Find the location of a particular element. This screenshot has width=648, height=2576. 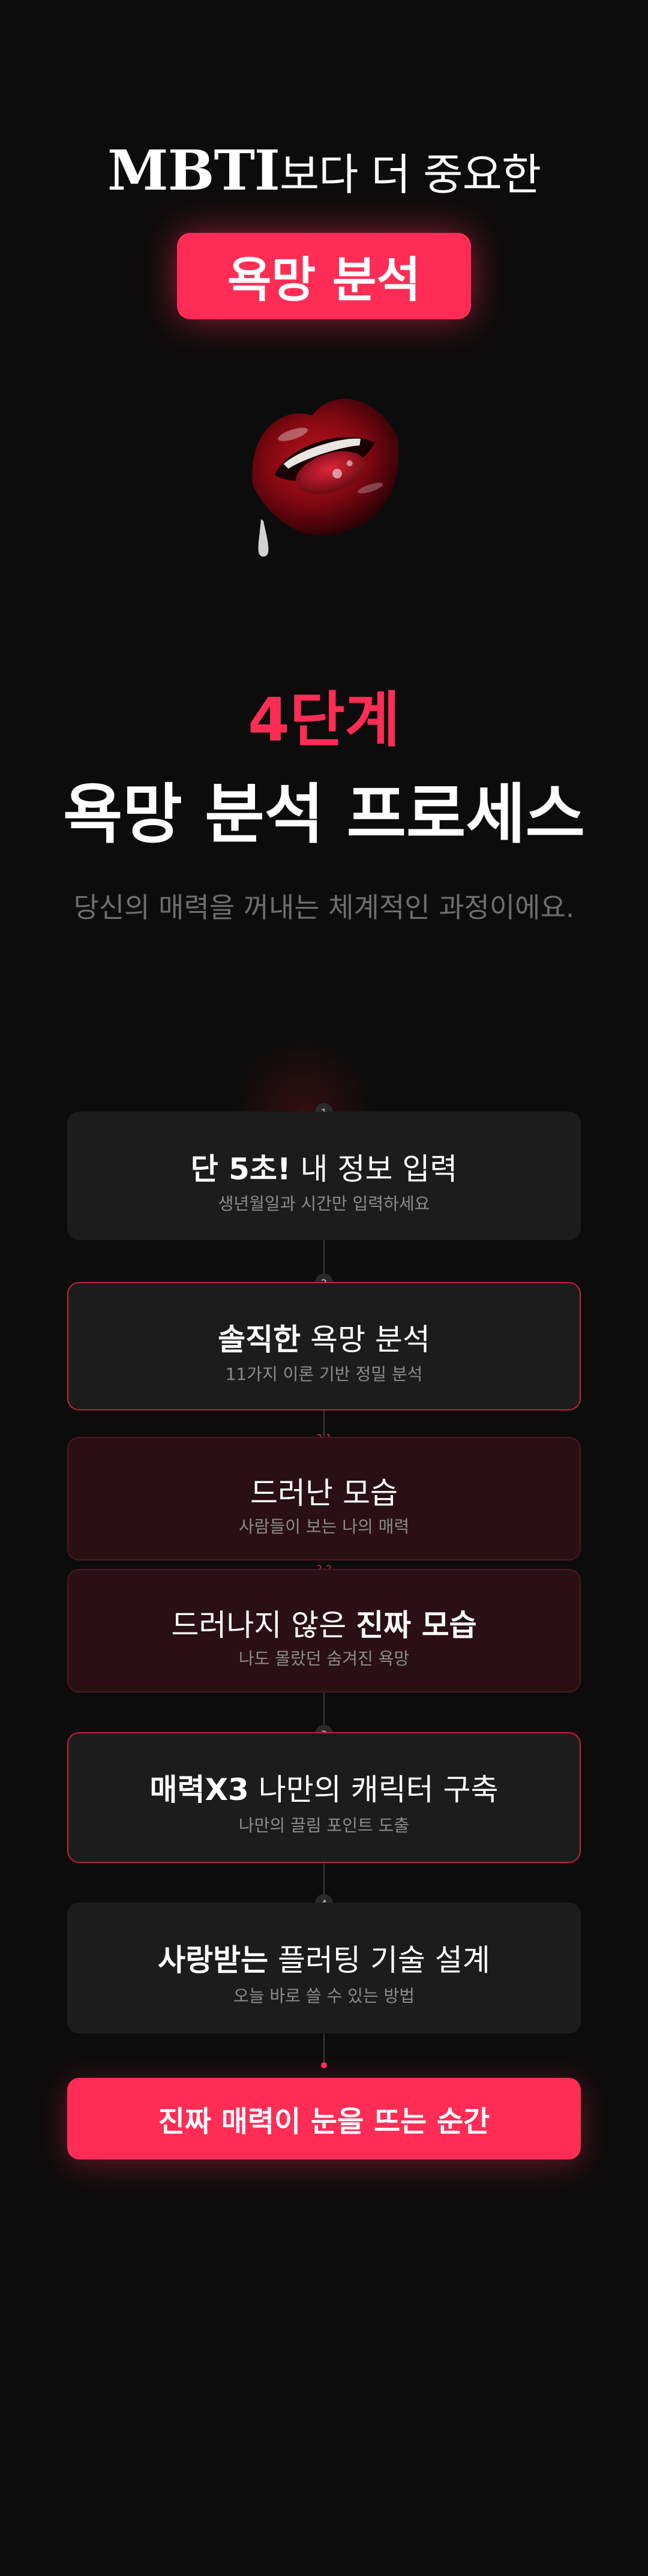

step-card-title: 드러난 모습 is located at coordinates (324, 1493).